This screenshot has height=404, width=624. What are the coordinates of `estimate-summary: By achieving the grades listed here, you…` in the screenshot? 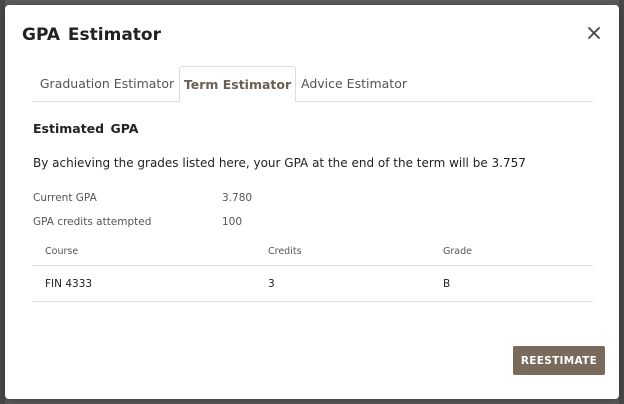 It's located at (279, 163).